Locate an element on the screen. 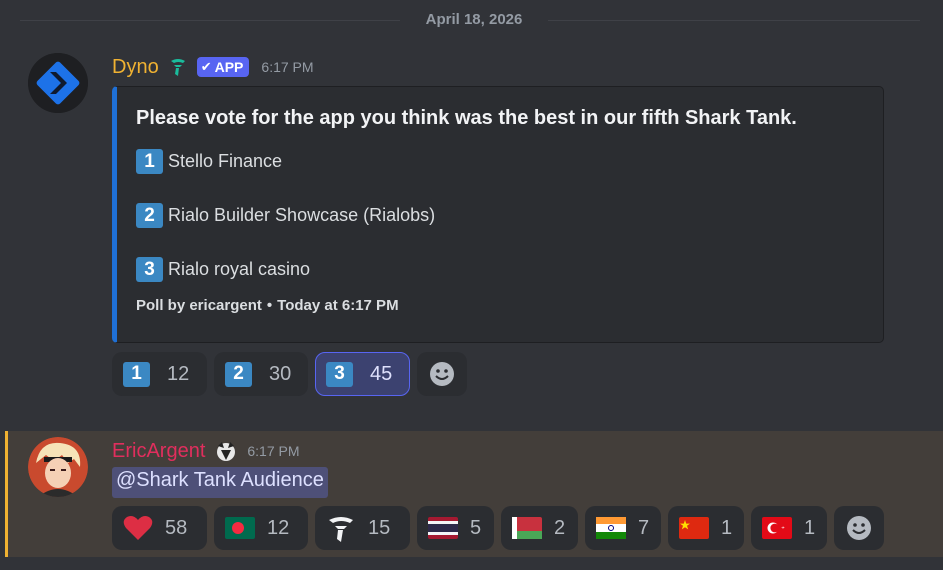 Image resolution: width=943 pixels, height=570 pixels. flag-bangladesh-icon is located at coordinates (240, 528).